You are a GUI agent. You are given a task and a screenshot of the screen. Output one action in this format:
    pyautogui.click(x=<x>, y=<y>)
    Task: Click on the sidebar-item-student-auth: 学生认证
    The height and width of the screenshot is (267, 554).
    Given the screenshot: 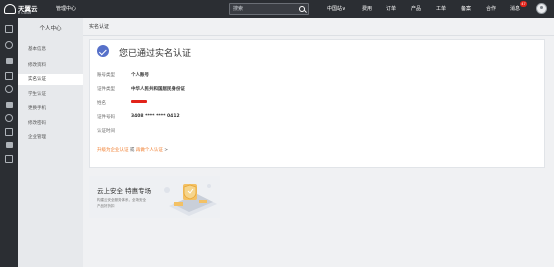 What is the action you would take?
    pyautogui.click(x=50, y=94)
    